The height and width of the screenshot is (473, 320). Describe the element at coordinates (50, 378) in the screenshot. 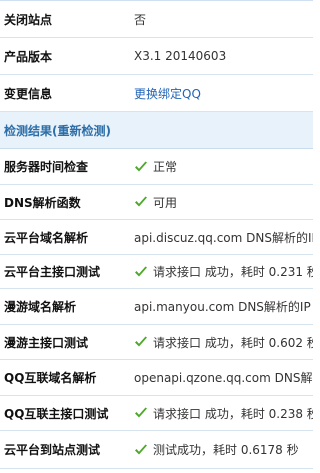

I see `check-label: QQ互联域名解析` at that location.